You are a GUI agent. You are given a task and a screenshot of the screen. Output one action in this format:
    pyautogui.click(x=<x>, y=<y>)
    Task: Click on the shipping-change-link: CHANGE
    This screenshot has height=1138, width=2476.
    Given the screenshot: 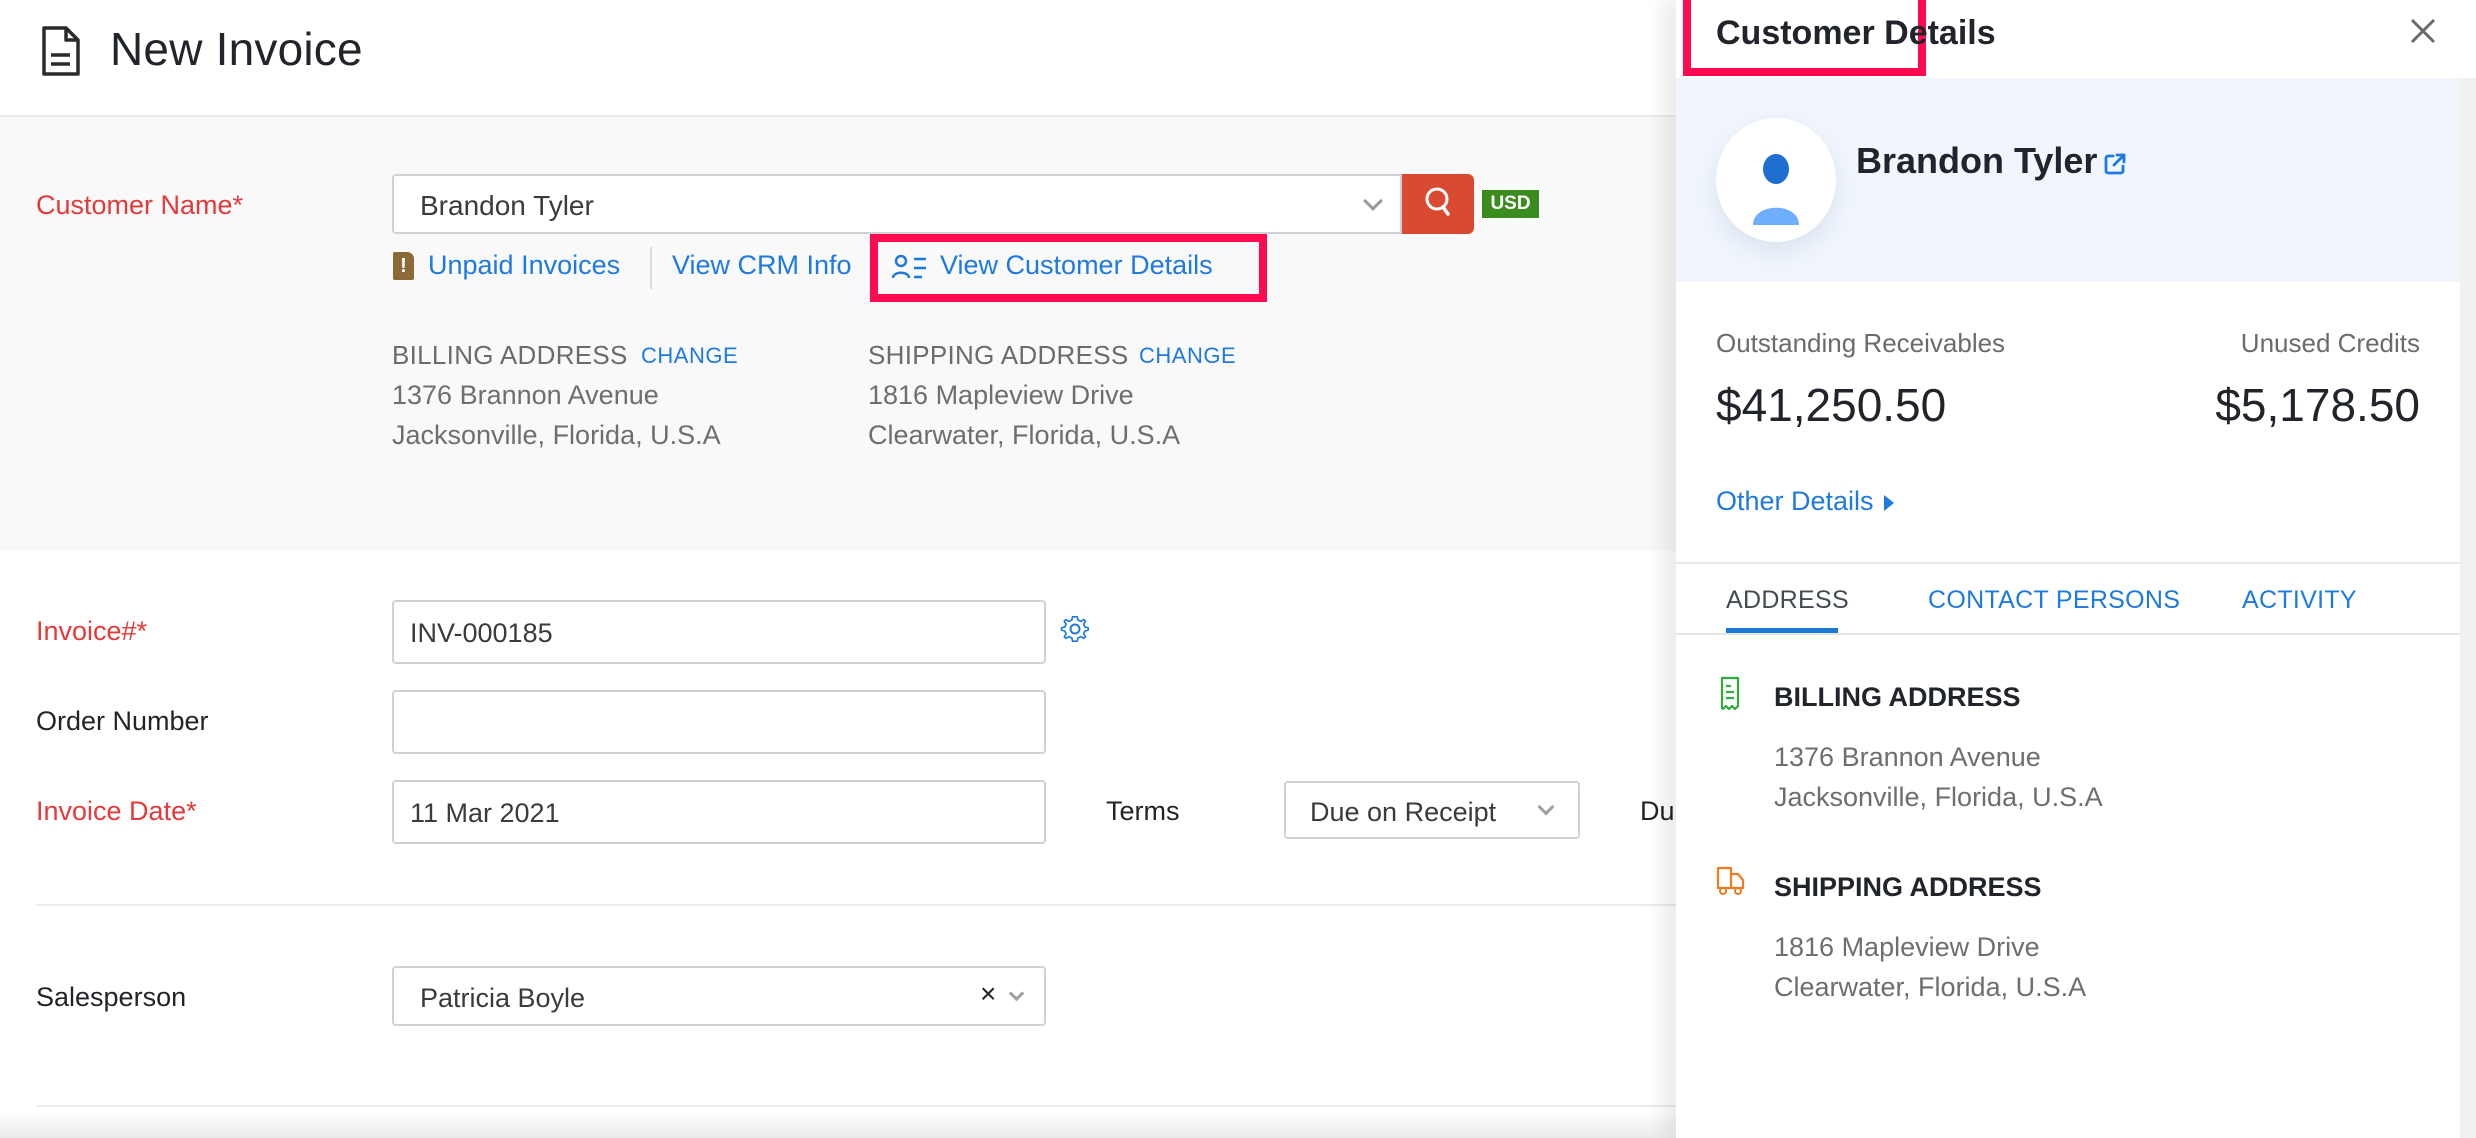 What is the action you would take?
    pyautogui.click(x=1187, y=356)
    